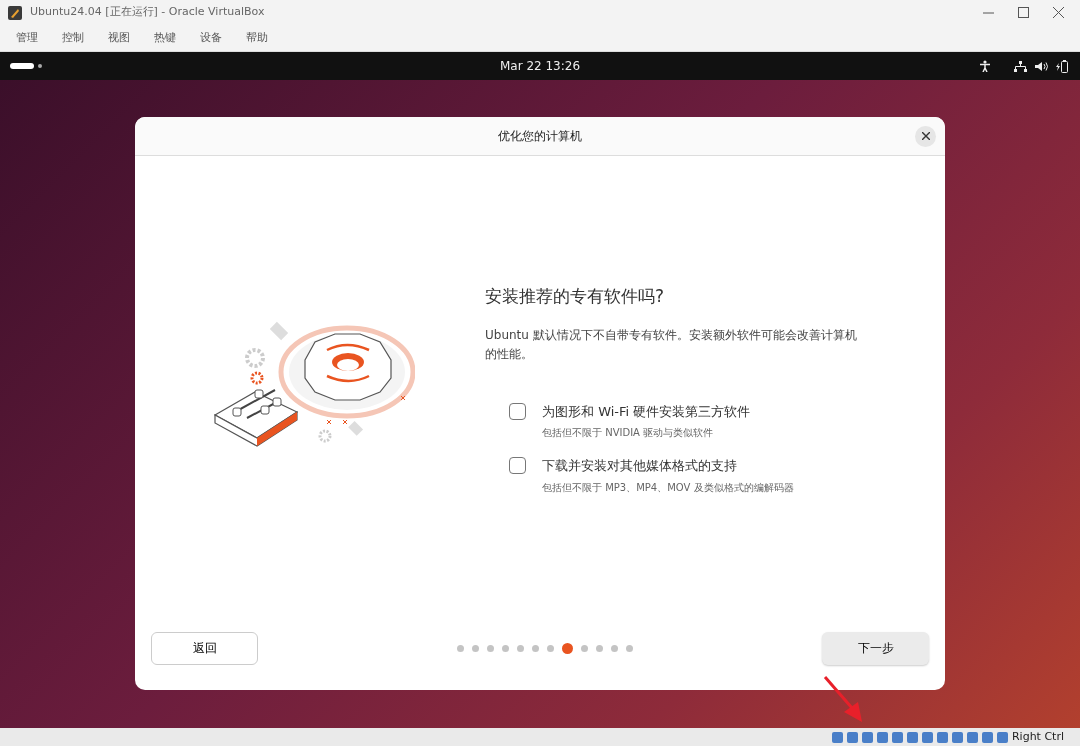  What do you see at coordinates (668, 466) in the screenshot?
I see `option-label: 下载并安装对其他媒体格式的支持` at bounding box center [668, 466].